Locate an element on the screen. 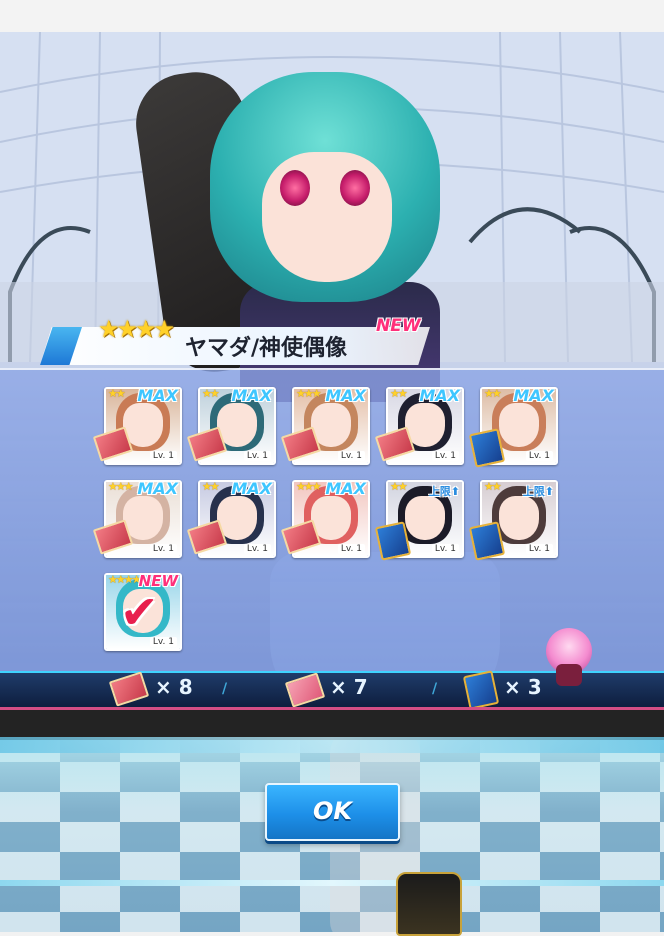 The height and width of the screenshot is (936, 664). character-eye-right is located at coordinates (355, 188).